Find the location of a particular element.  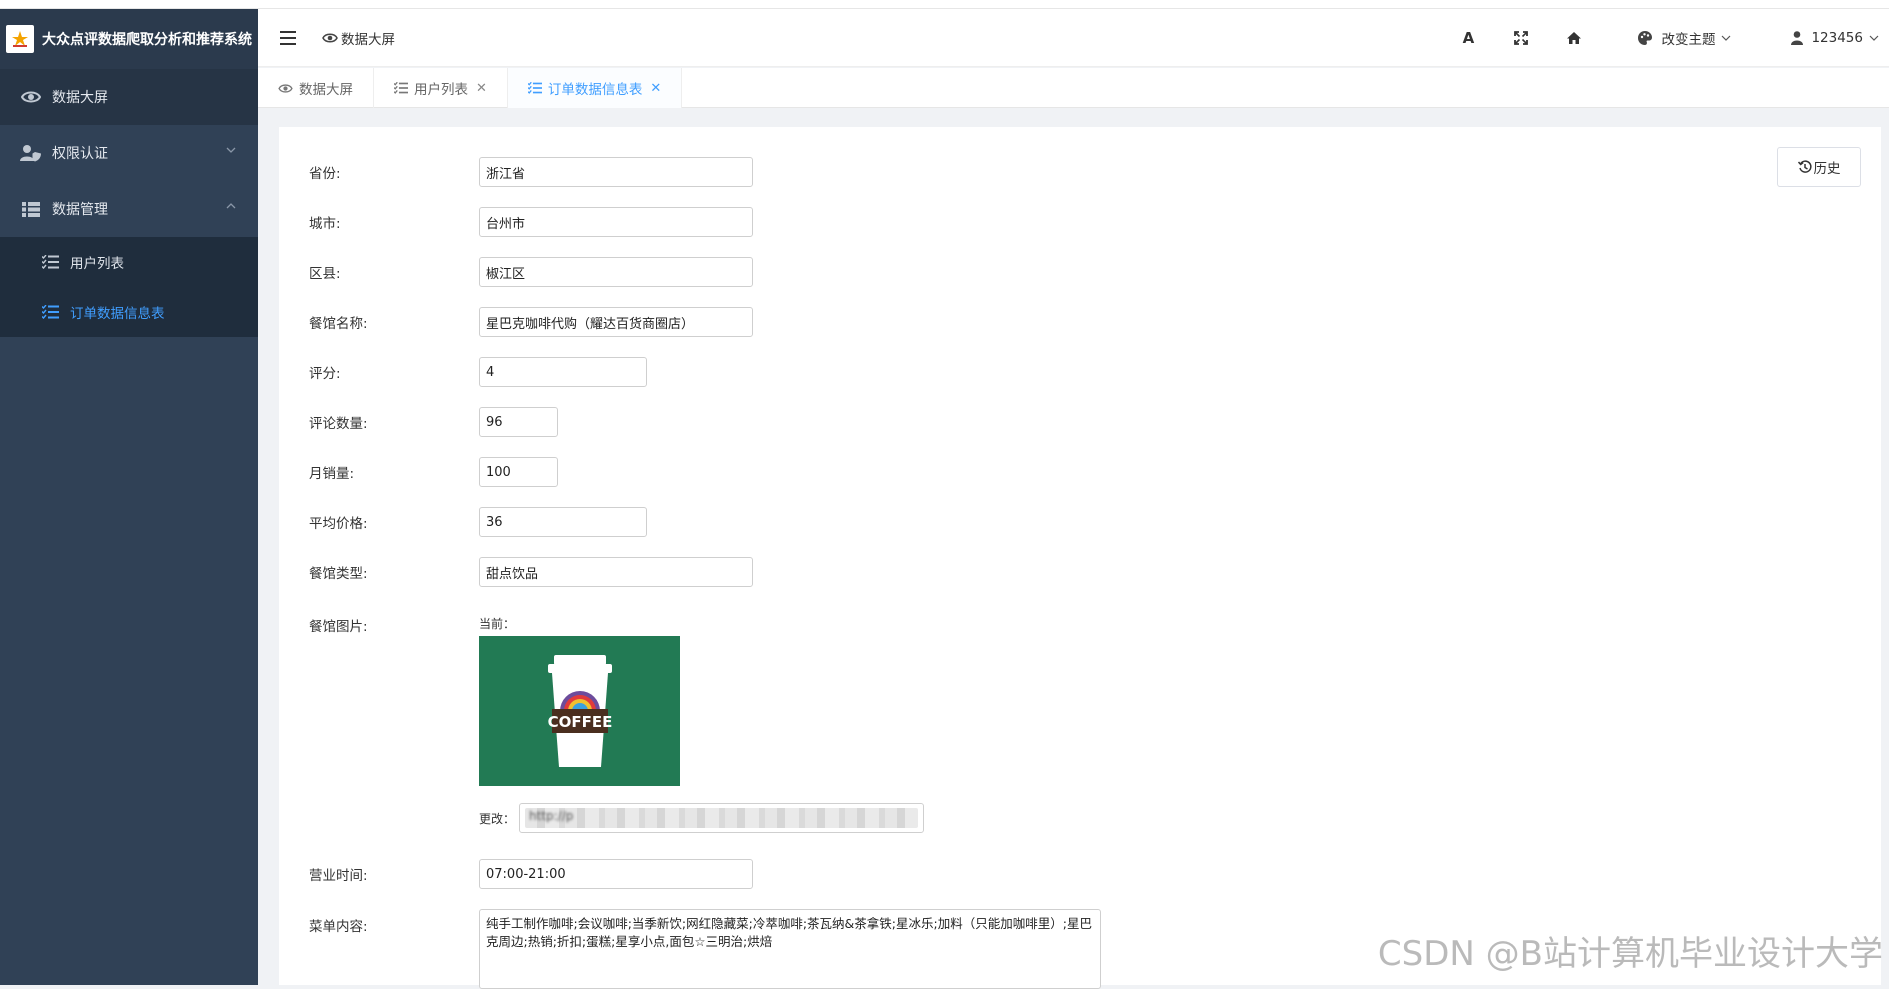

header-right: A 改变主题 123456 is located at coordinates (1656, 38).